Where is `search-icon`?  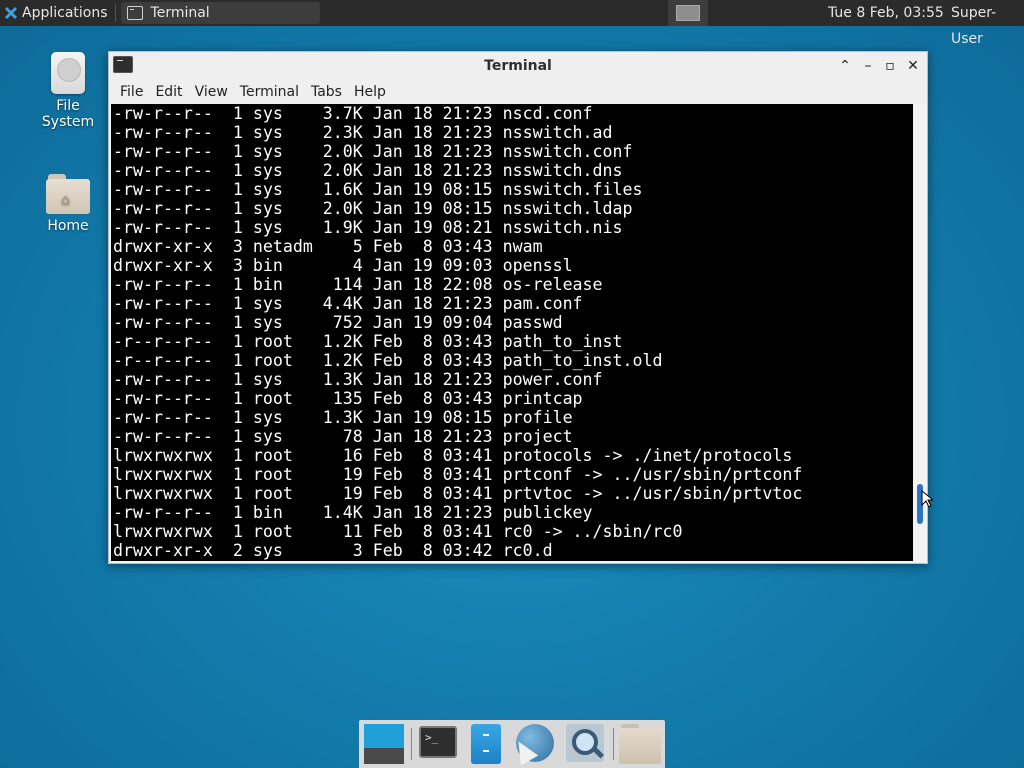 search-icon is located at coordinates (586, 744).